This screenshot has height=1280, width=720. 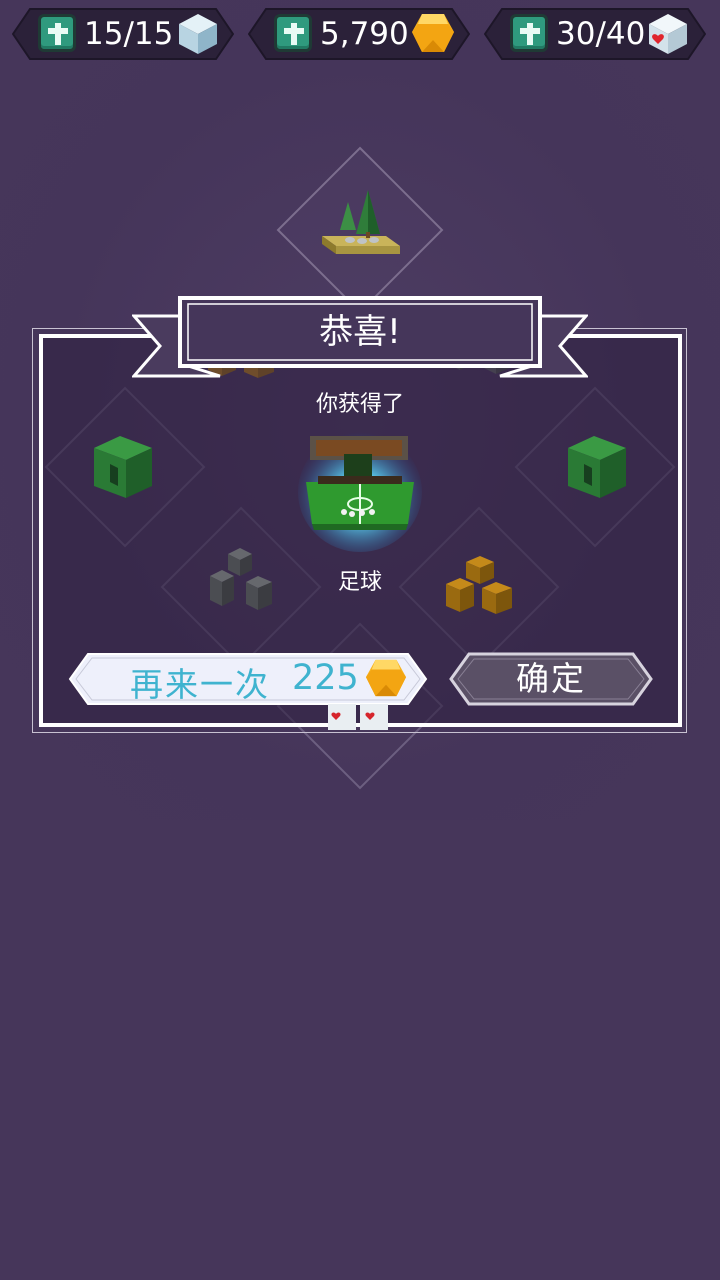 What do you see at coordinates (325, 678) in the screenshot?
I see `retry-cost: 225` at bounding box center [325, 678].